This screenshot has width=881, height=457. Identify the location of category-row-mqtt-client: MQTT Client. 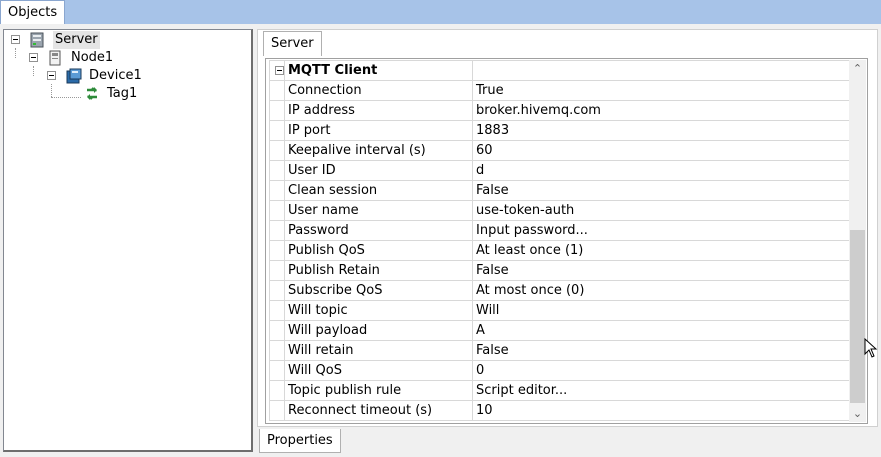
(560, 70).